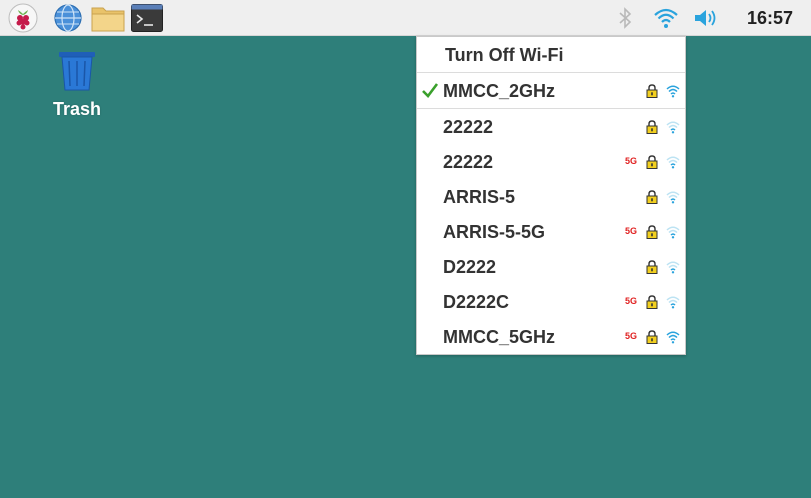  Describe the element at coordinates (77, 109) in the screenshot. I see `trash-label: Trash` at that location.